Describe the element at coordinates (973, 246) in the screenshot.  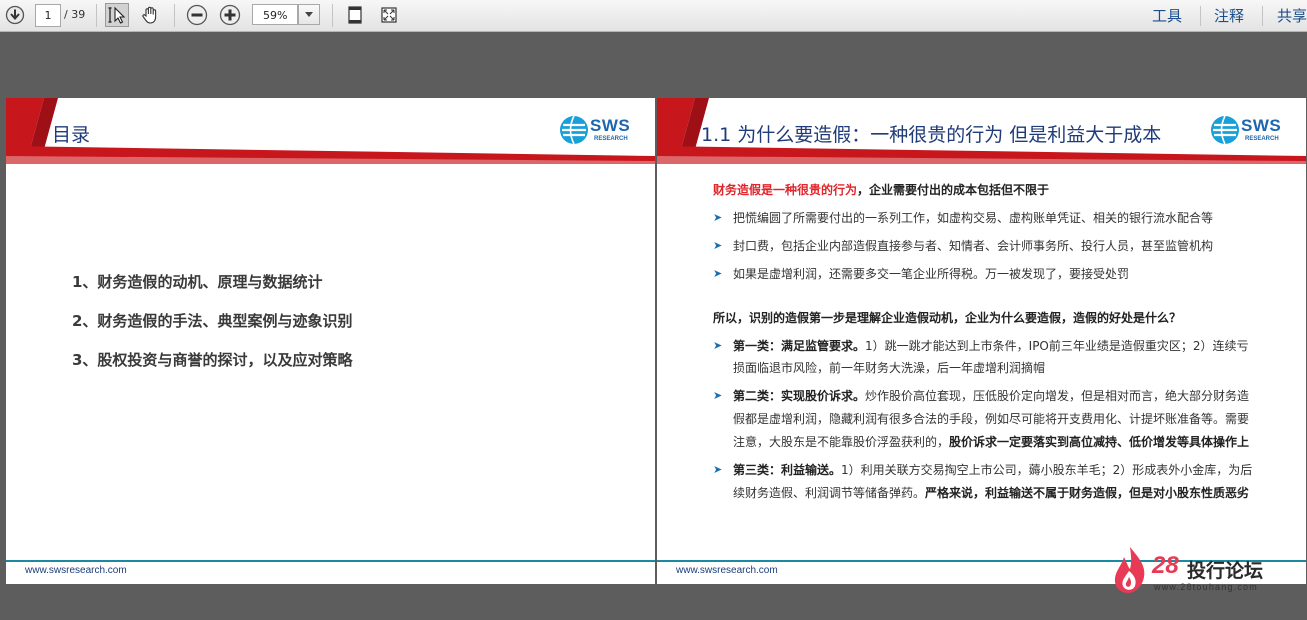
I see `list-item: 封口费，包括企业内部造假直接参与者、知情者、会计师事务所、投行人员，甚至监管机构` at that location.